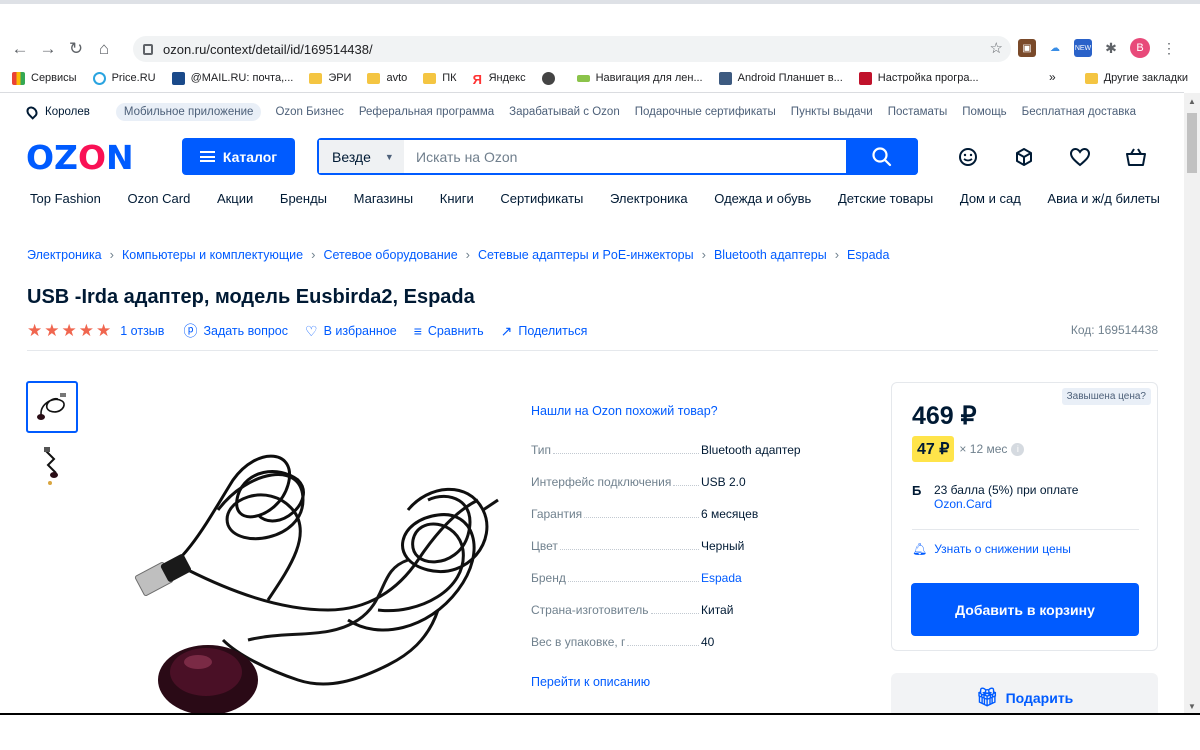  Describe the element at coordinates (1052, 77) in the screenshot. I see `bookmarks-overflow-button: »` at that location.